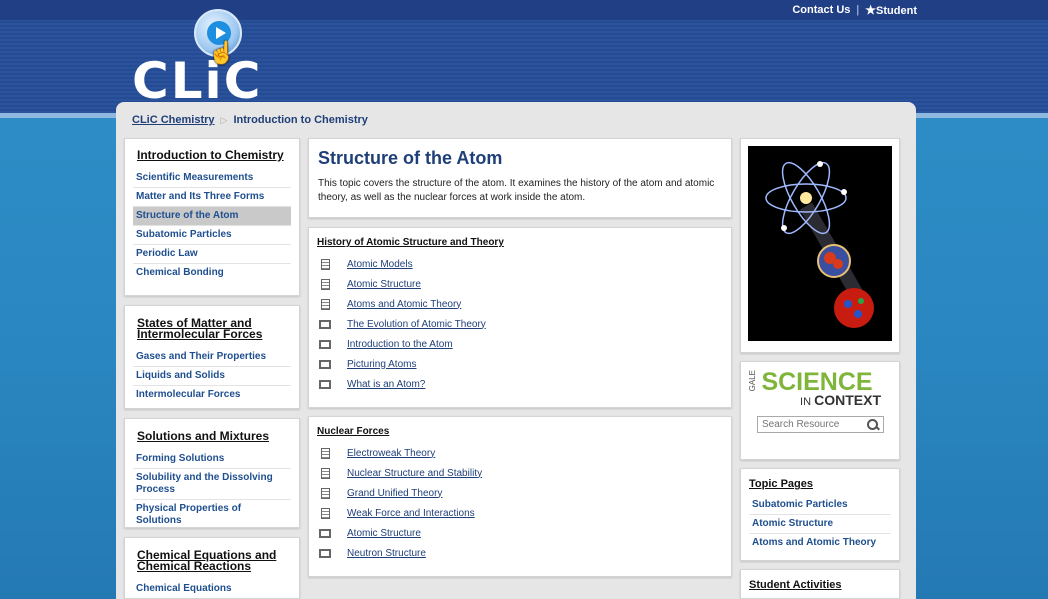 This screenshot has width=1048, height=599. I want to click on contact-us-link: Contact Us, so click(821, 10).